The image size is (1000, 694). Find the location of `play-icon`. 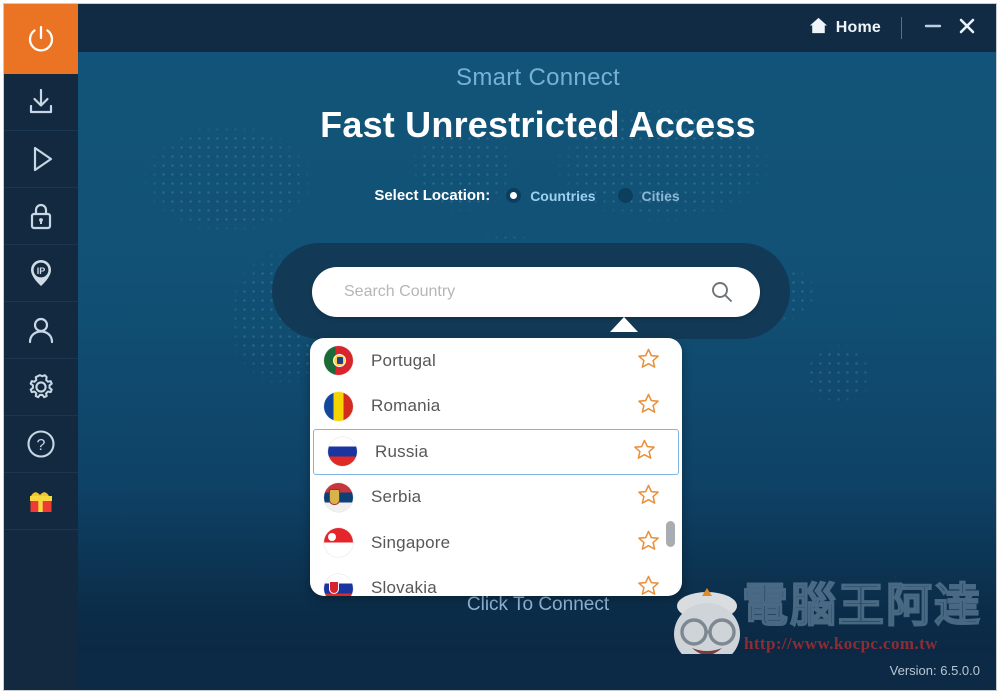

play-icon is located at coordinates (41, 159).